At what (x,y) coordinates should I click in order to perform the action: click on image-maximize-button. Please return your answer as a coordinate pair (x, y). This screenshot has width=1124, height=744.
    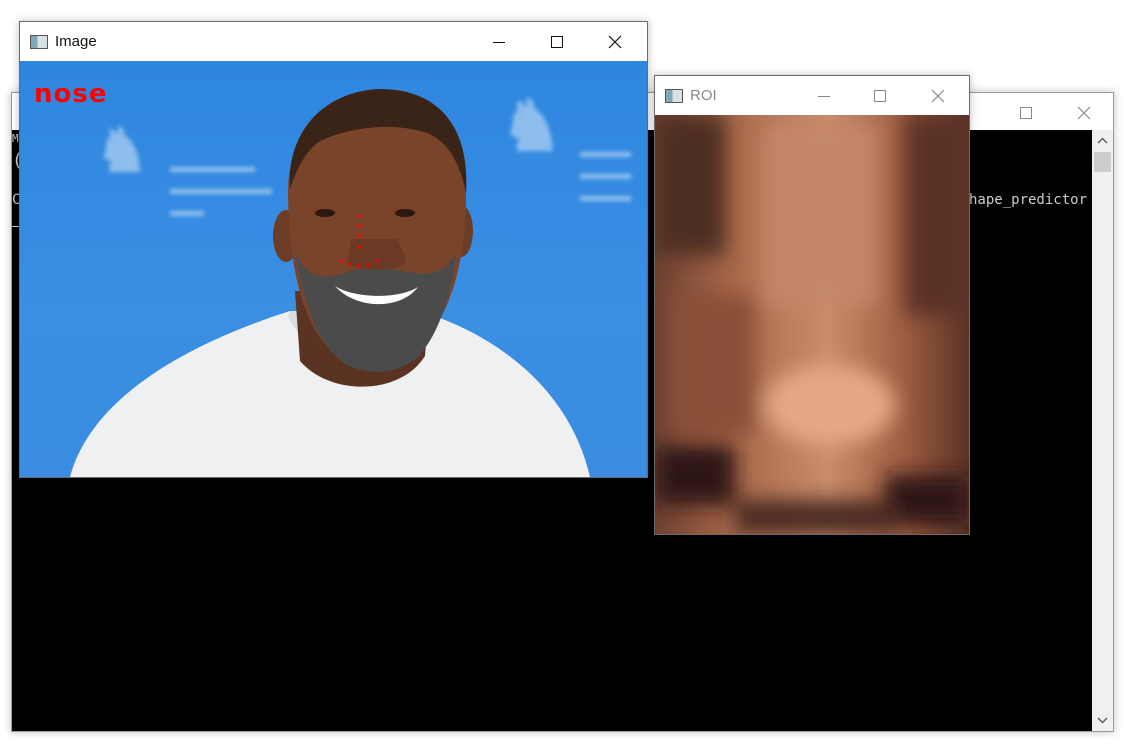
    Looking at the image, I should click on (557, 41).